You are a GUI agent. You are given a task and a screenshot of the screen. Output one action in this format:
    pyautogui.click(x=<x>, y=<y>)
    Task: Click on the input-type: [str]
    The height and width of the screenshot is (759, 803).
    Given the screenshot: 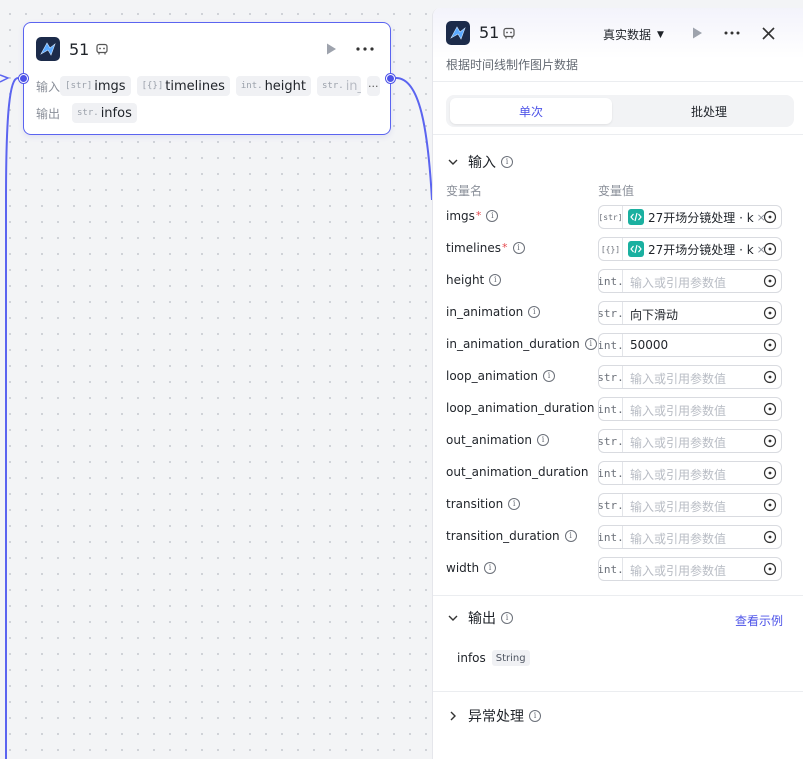 What is the action you would take?
    pyautogui.click(x=79, y=86)
    